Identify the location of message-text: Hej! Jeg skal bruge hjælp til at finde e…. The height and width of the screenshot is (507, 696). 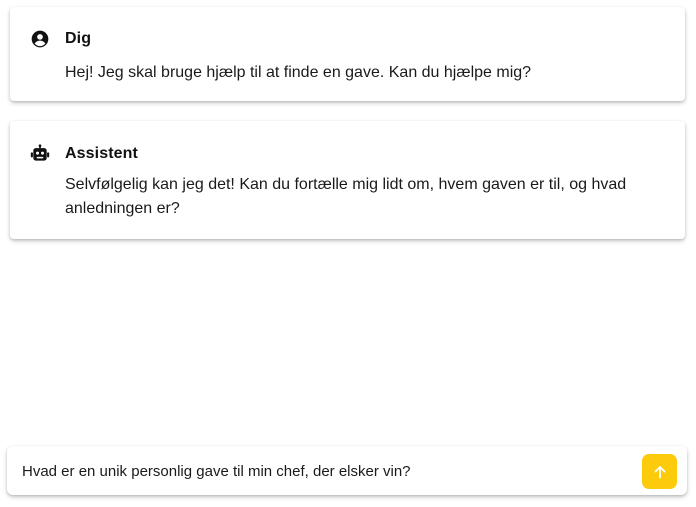
(298, 72).